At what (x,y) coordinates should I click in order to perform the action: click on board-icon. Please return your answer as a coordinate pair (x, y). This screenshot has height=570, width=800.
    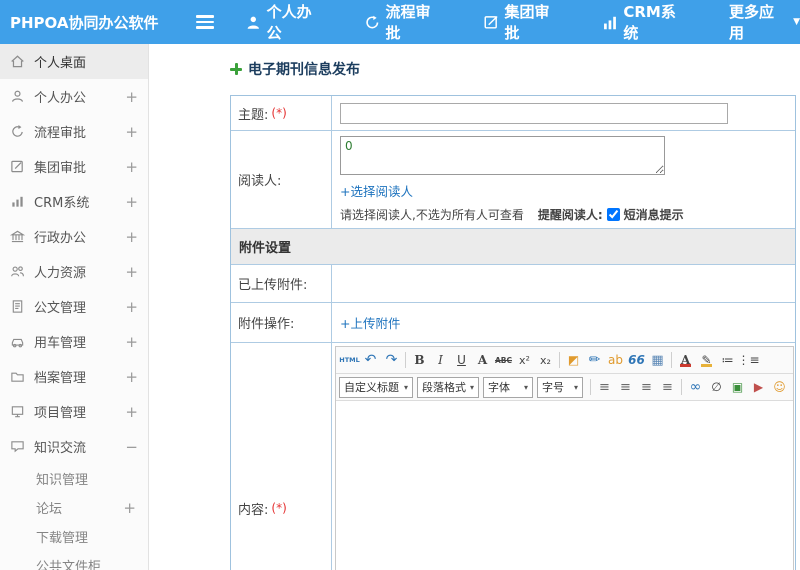
    Looking at the image, I should click on (17, 412).